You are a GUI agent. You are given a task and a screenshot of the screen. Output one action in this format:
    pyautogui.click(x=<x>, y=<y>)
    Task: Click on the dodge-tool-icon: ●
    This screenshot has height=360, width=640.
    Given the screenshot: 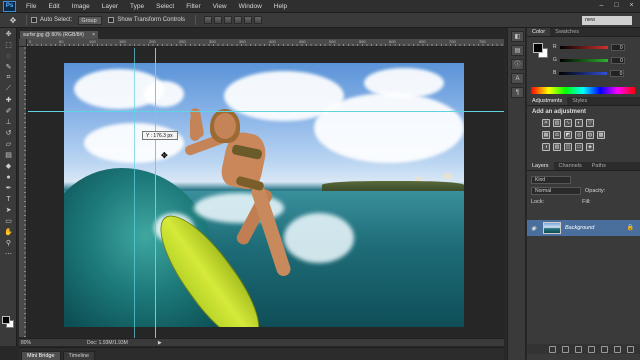 What is the action you would take?
    pyautogui.click(x=8, y=177)
    